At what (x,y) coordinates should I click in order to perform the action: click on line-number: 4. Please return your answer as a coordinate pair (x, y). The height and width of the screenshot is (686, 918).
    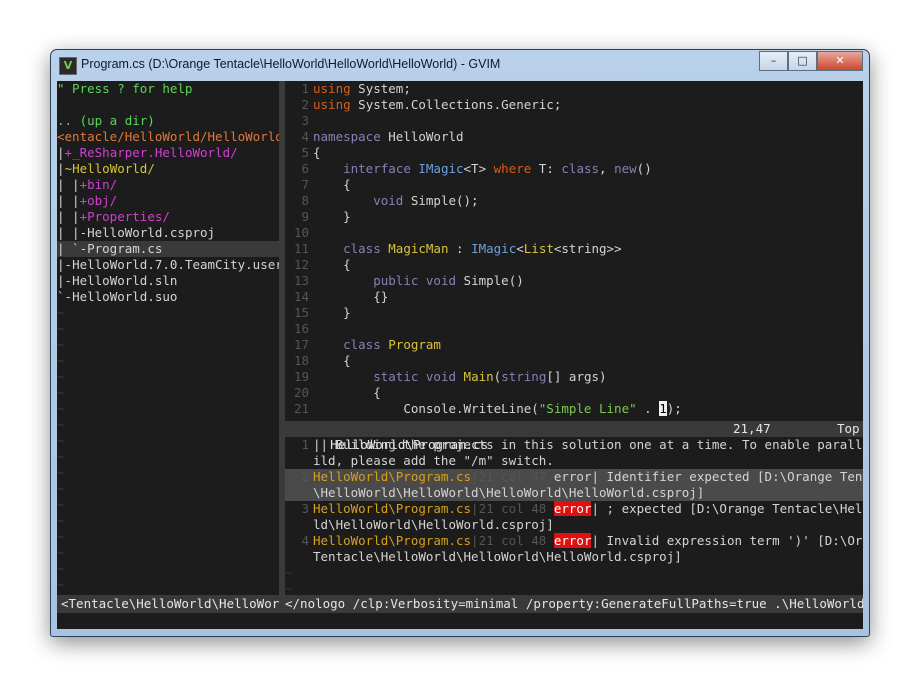
    Looking at the image, I should click on (305, 136).